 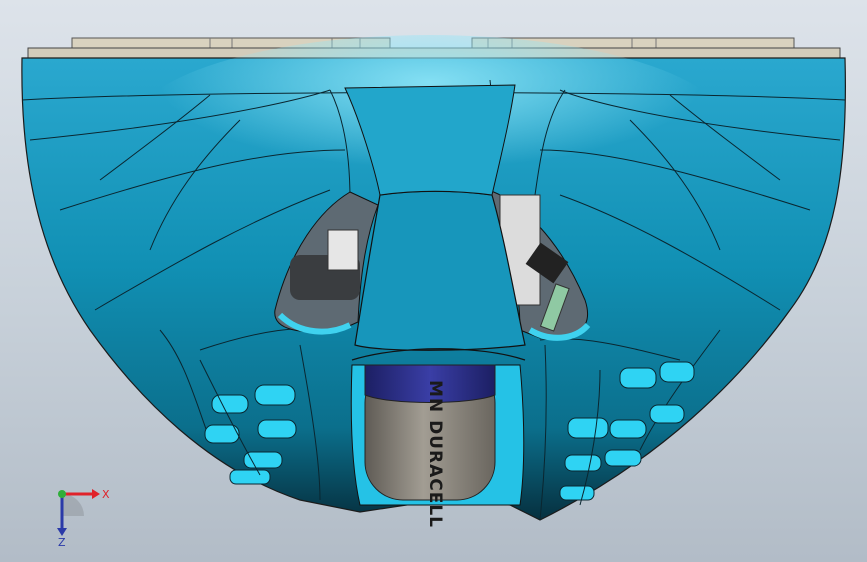 I want to click on triad-plane, so click(x=73, y=505).